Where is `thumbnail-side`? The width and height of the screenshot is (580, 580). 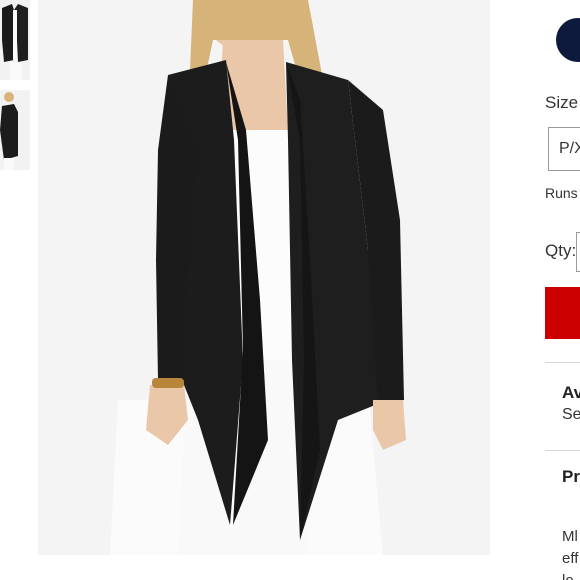
thumbnail-side is located at coordinates (15, 130).